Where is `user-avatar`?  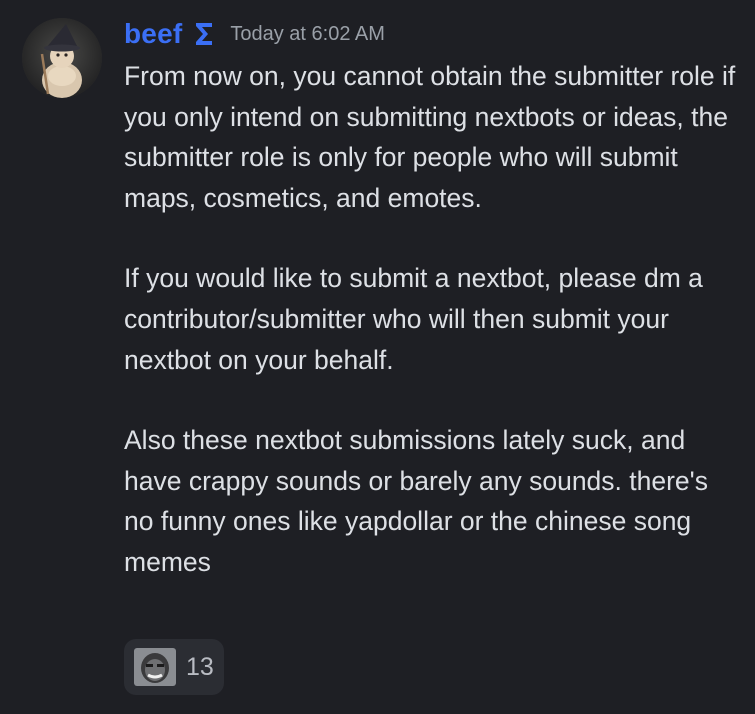
user-avatar is located at coordinates (62, 58).